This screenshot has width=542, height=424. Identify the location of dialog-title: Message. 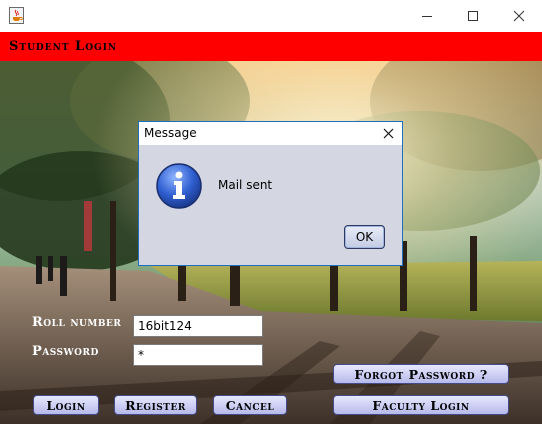
(170, 133).